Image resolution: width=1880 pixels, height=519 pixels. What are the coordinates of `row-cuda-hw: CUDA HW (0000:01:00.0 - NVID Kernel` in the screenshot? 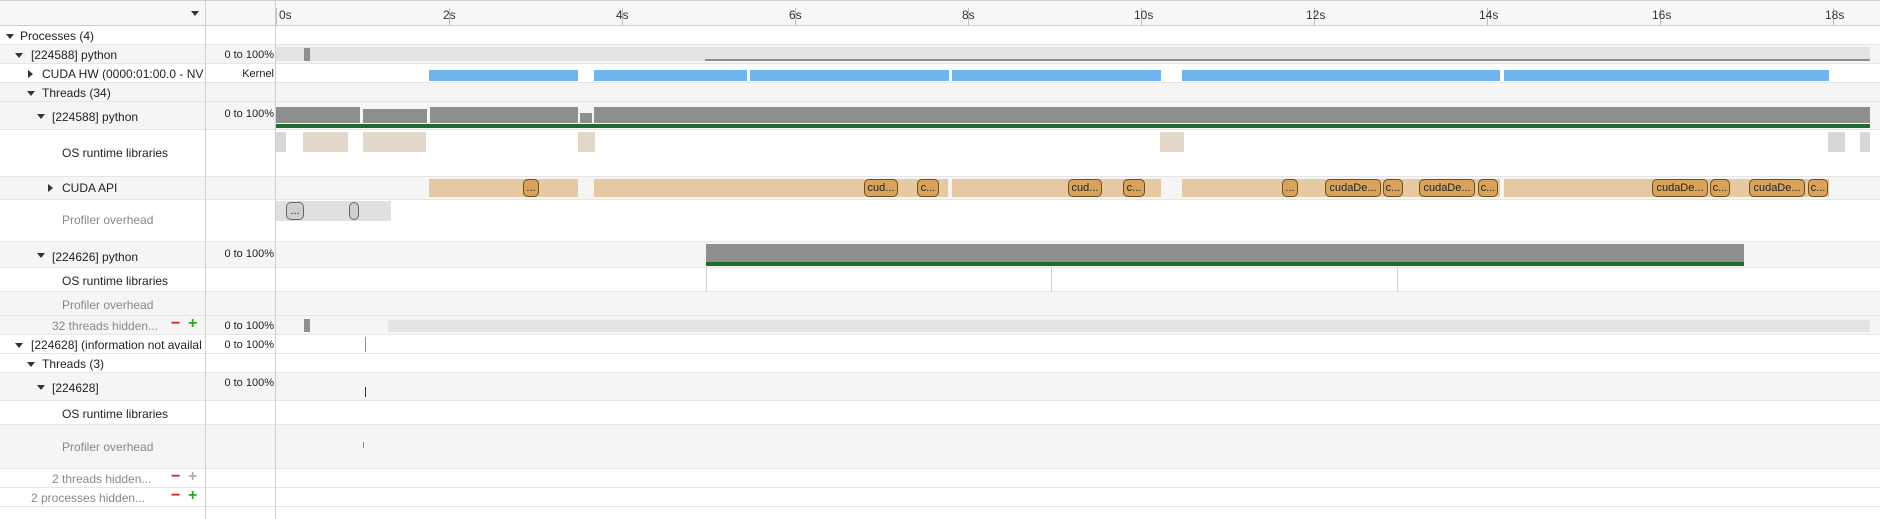 It's located at (940, 73).